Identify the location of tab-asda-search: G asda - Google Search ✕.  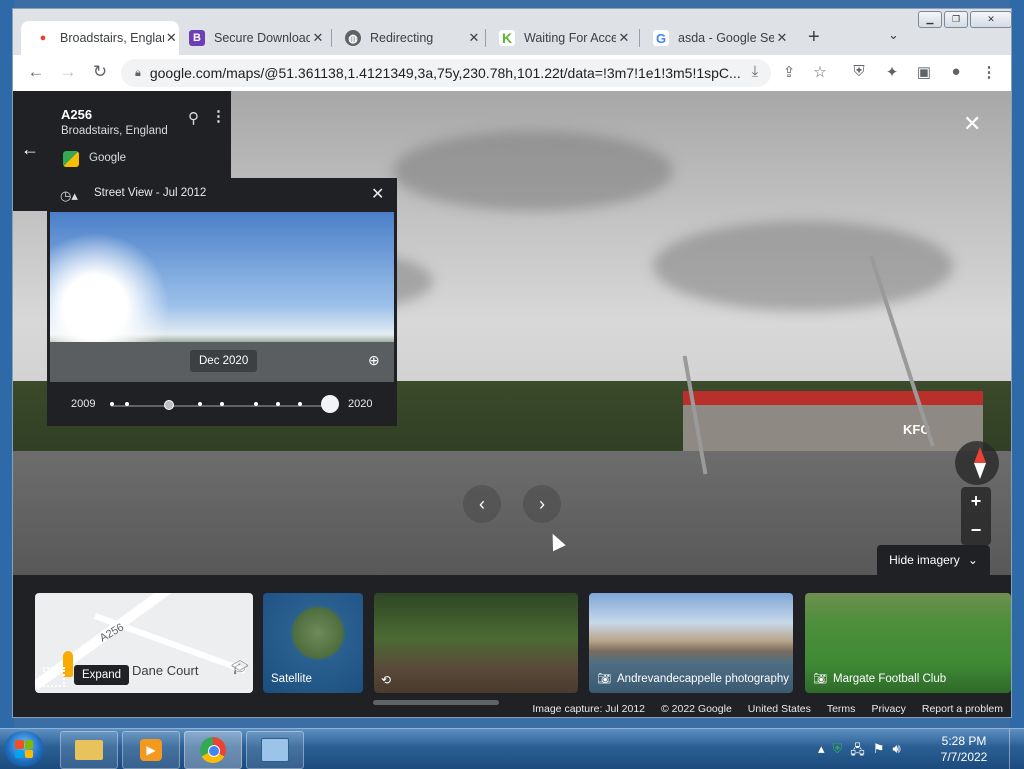
(715, 38).